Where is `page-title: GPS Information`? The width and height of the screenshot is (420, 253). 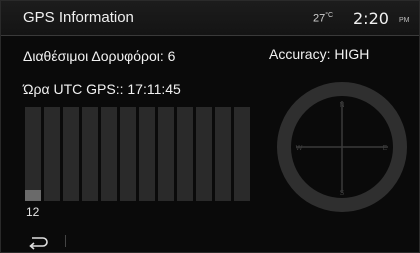 page-title: GPS Information is located at coordinates (78, 17).